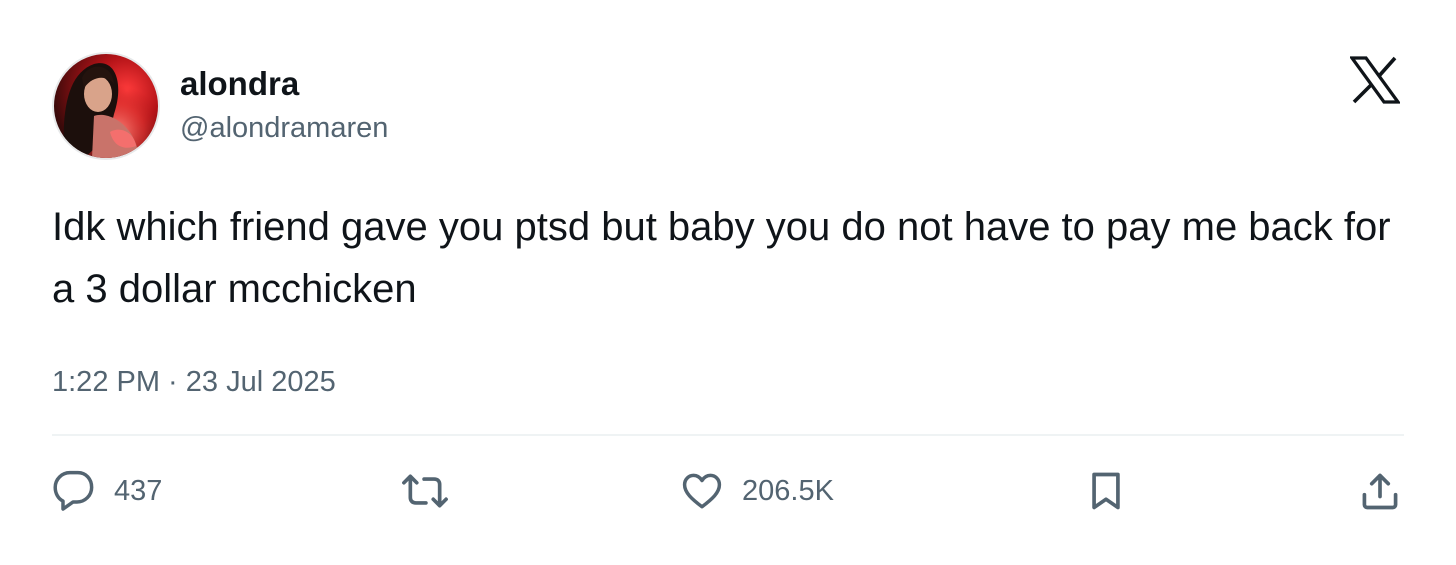 Image resolution: width=1456 pixels, height=565 pixels. What do you see at coordinates (728, 435) in the screenshot?
I see `divider` at bounding box center [728, 435].